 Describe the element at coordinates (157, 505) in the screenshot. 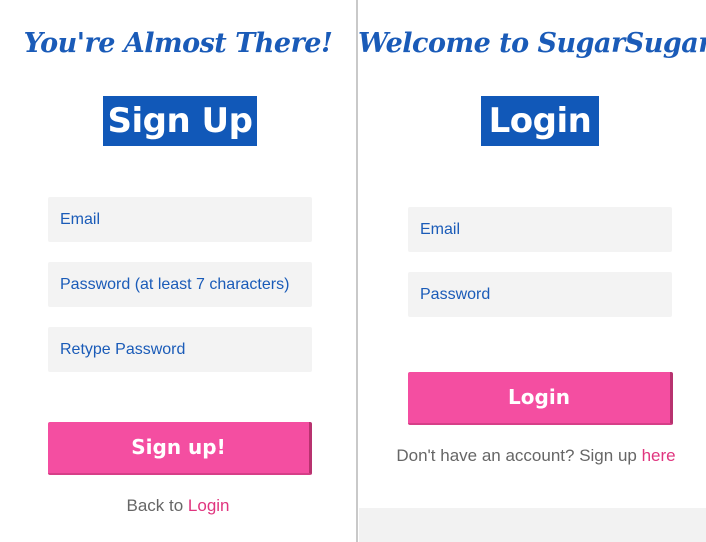

I see `back-to-login-prefix: Back to` at that location.